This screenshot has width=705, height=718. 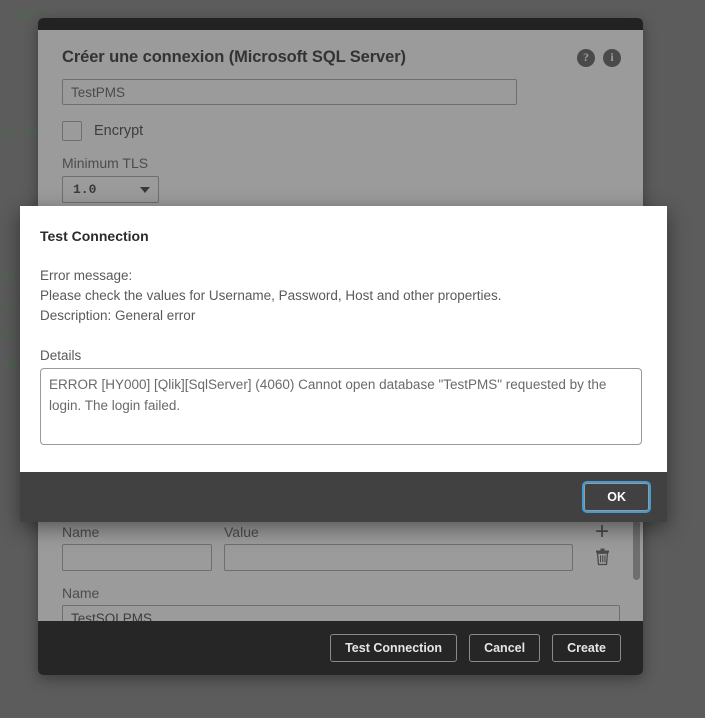 What do you see at coordinates (72, 131) in the screenshot?
I see `encrypt-checkbox` at bounding box center [72, 131].